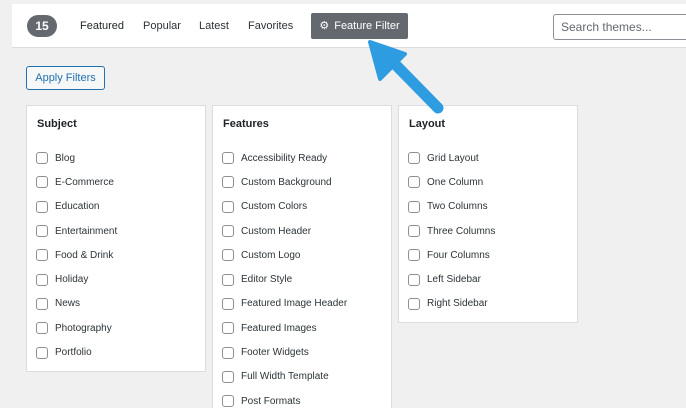 Image resolution: width=686 pixels, height=408 pixels. I want to click on filter-option-label: Education, so click(77, 207).